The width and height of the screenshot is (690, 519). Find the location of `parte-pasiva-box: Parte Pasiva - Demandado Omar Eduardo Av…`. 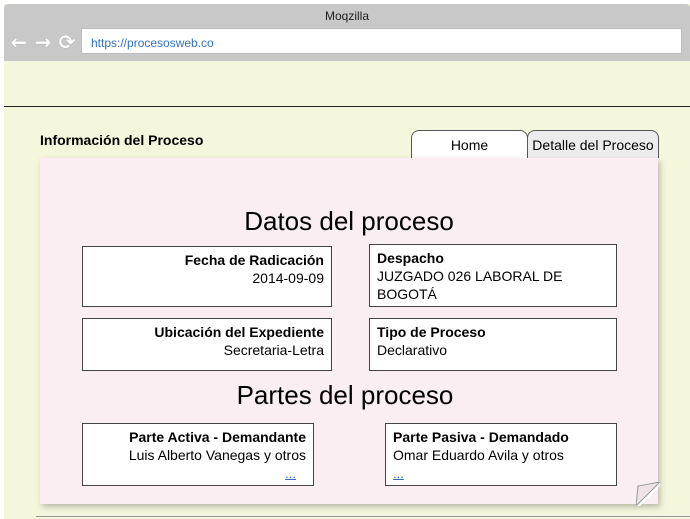

parte-pasiva-box: Parte Pasiva - Demandado Omar Eduardo Av… is located at coordinates (501, 454).